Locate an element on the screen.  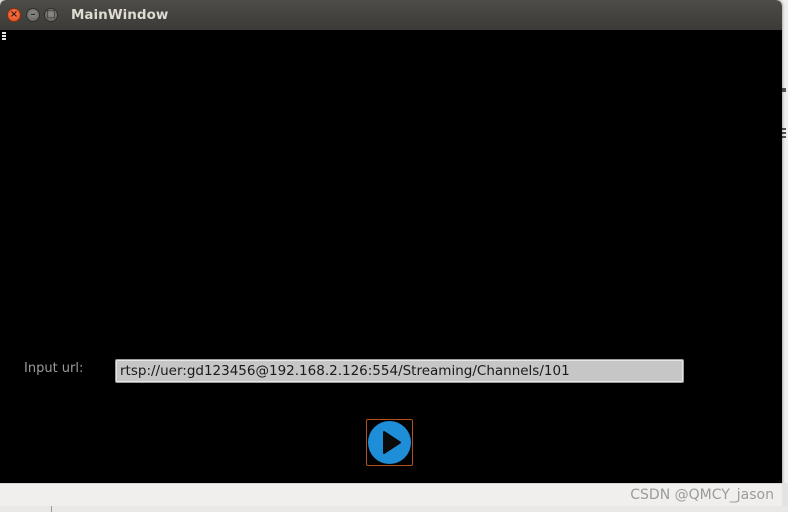
url-input is located at coordinates (399, 371).